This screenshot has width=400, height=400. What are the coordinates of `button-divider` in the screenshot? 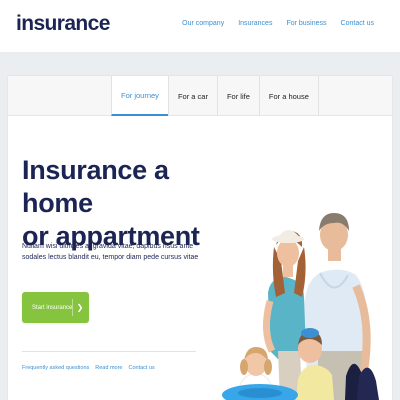 It's located at (72, 307).